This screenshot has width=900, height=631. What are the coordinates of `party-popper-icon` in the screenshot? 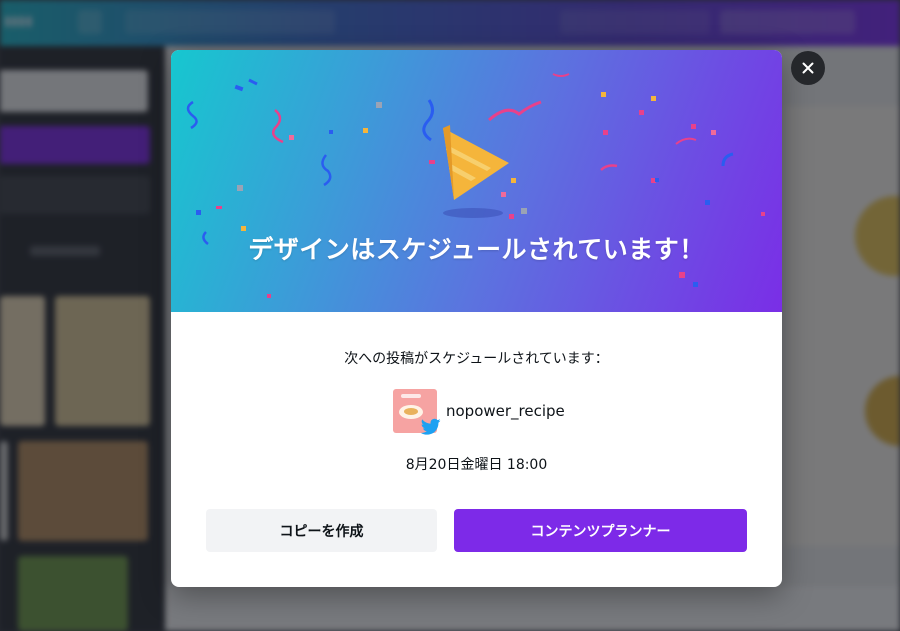 It's located at (476, 171).